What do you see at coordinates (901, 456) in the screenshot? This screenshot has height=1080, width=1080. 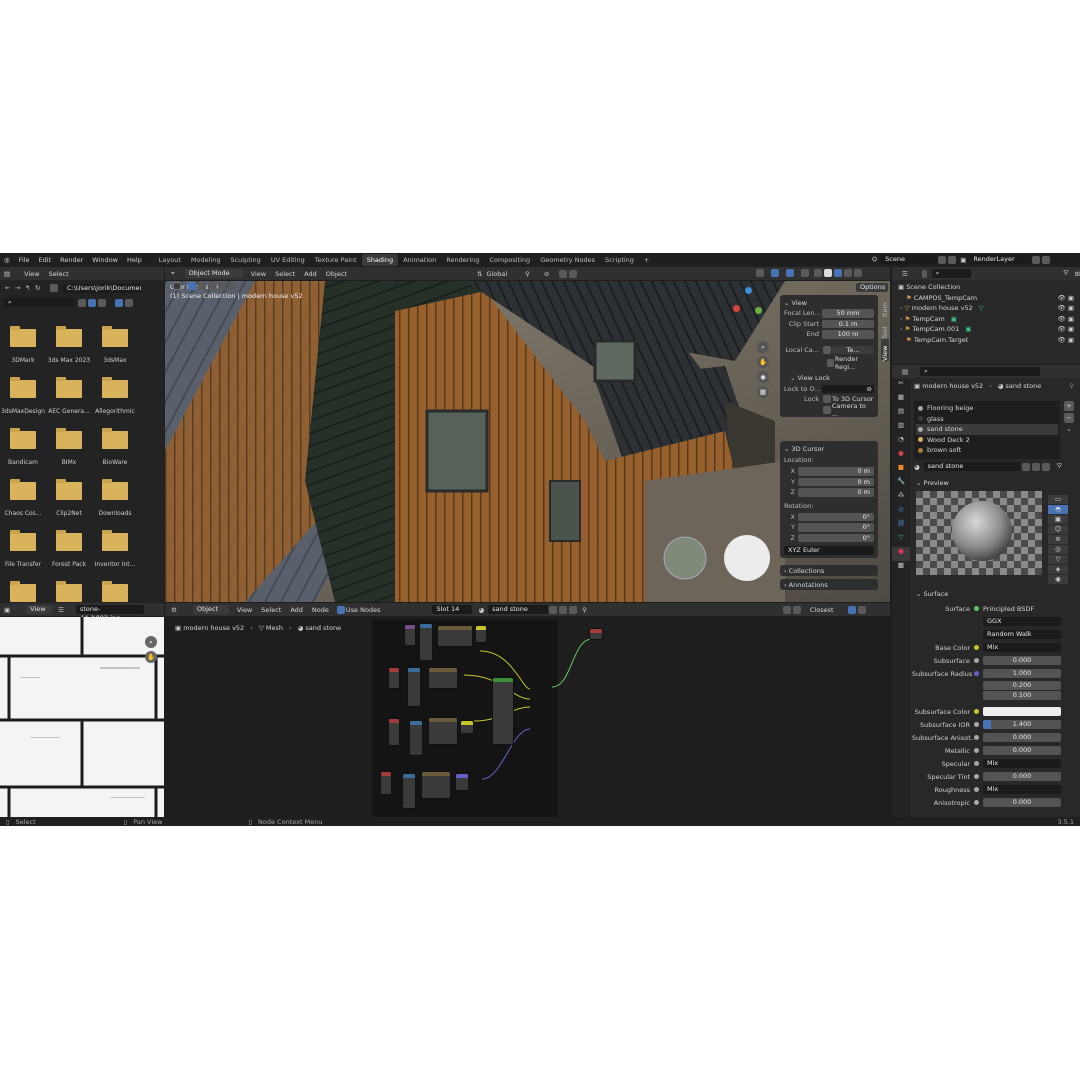 I see `world-tab-icon: ●` at bounding box center [901, 456].